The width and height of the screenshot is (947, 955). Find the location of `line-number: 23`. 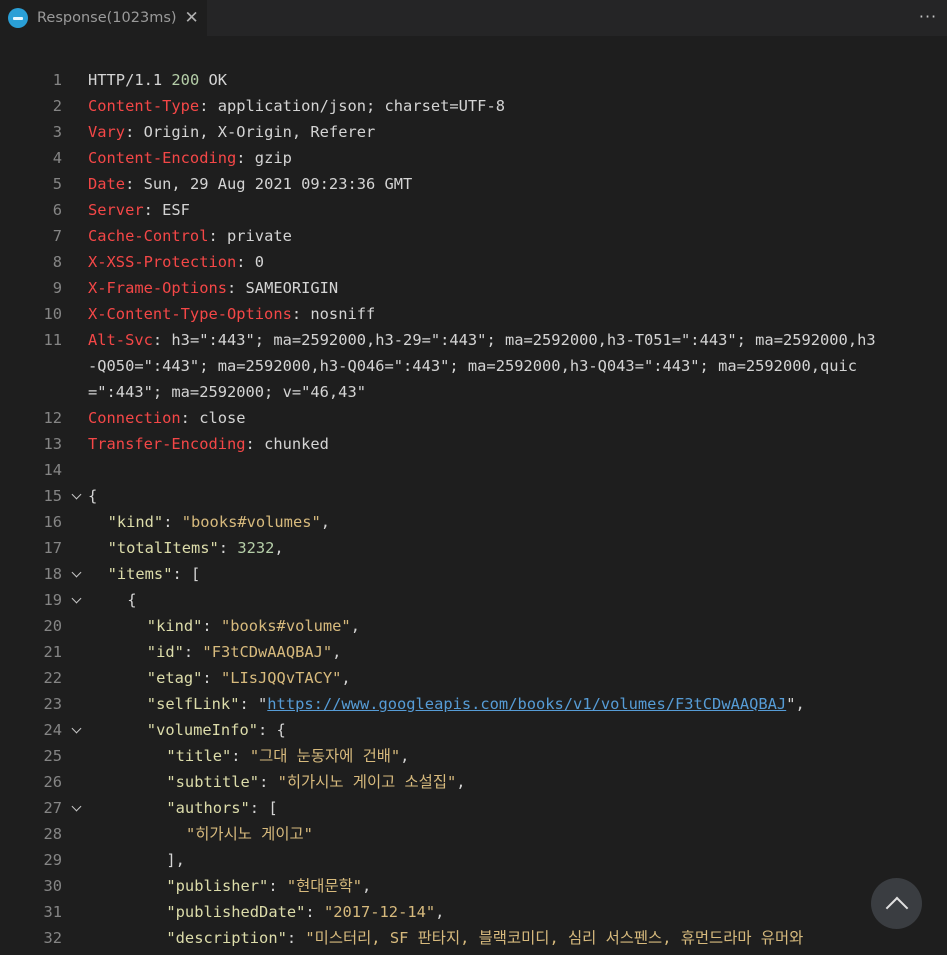

line-number: 23 is located at coordinates (52, 704).